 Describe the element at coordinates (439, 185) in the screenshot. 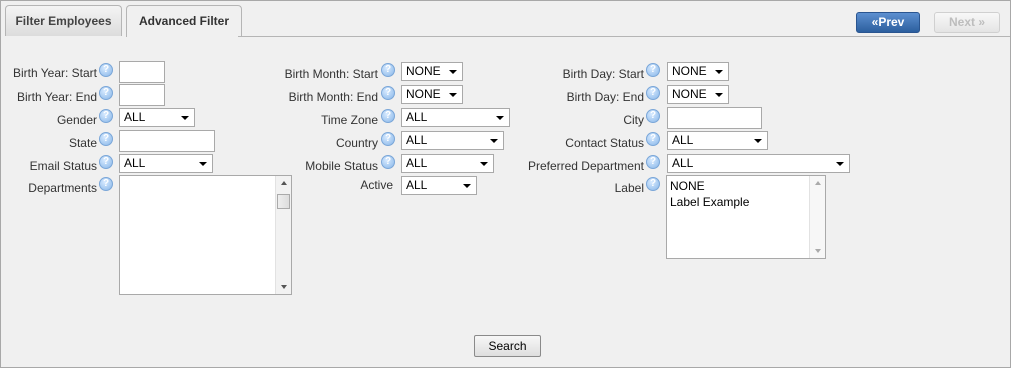

I see `active-select: ALL` at that location.